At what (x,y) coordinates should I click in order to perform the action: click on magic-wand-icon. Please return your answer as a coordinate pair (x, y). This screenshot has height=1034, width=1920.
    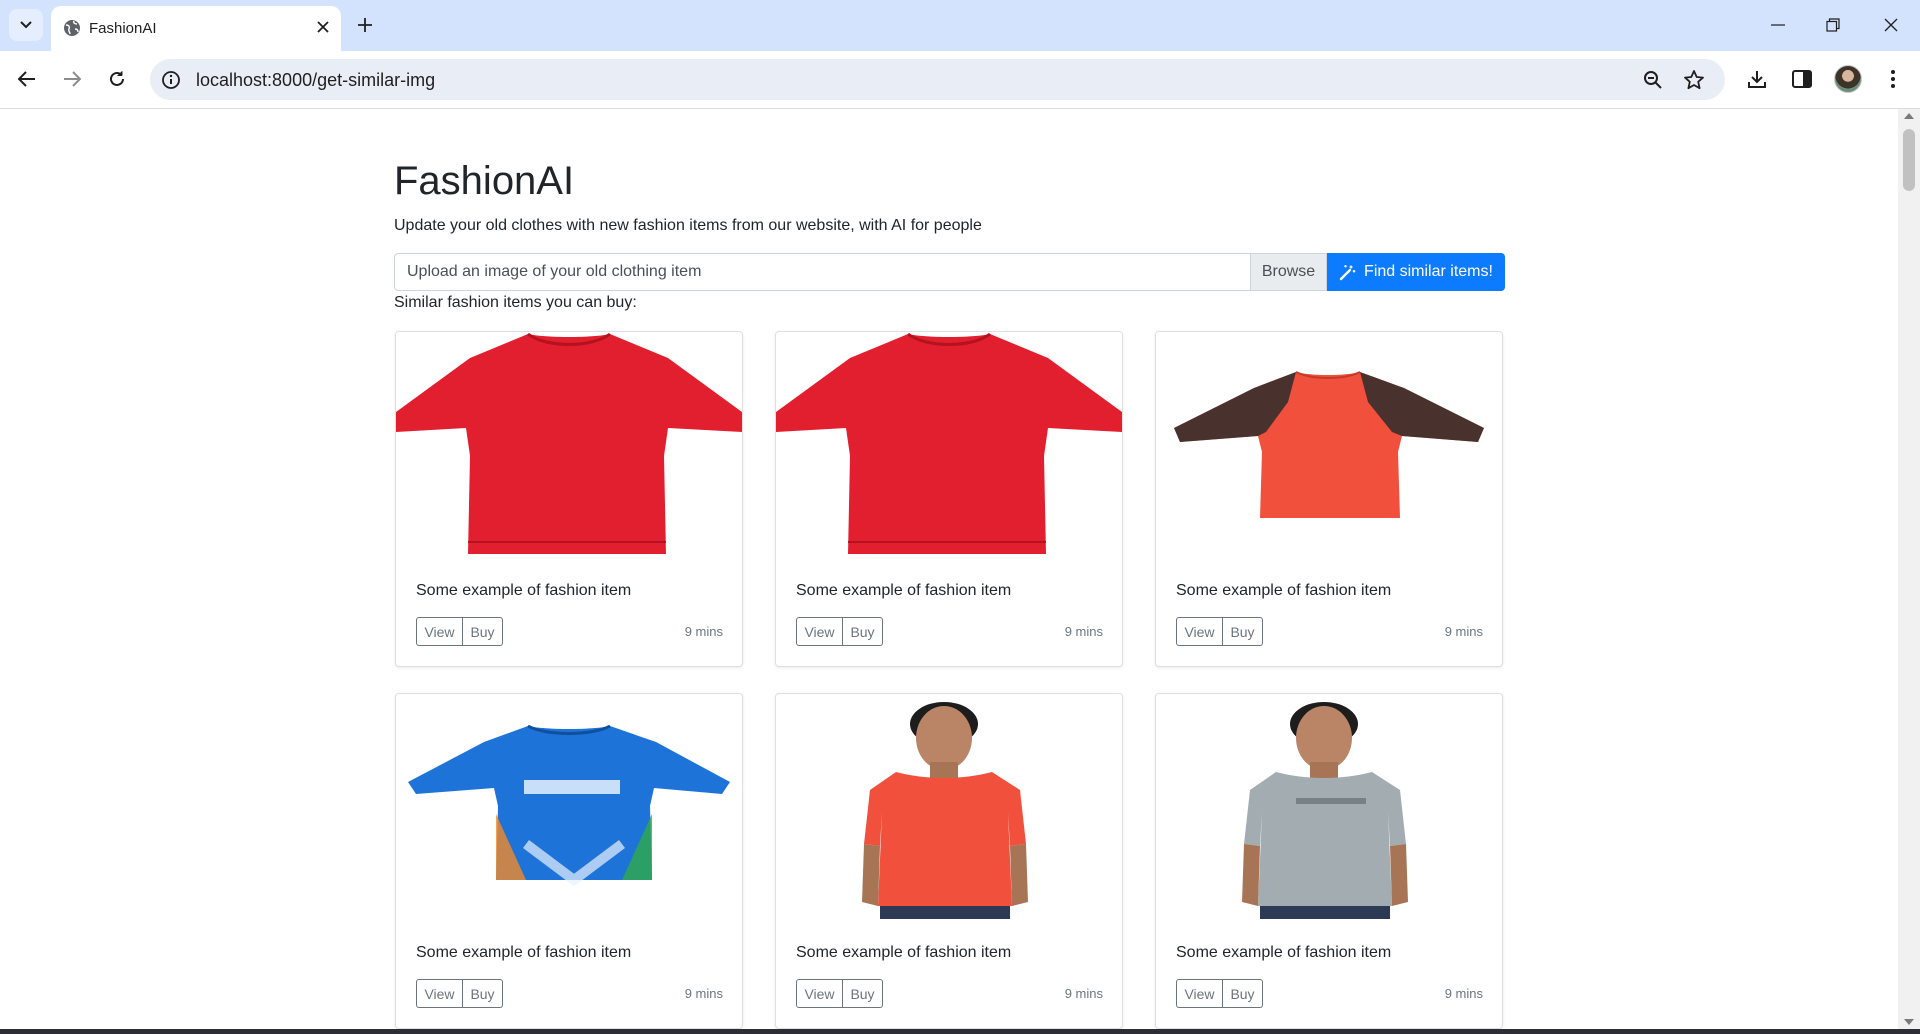
    Looking at the image, I should click on (1347, 272).